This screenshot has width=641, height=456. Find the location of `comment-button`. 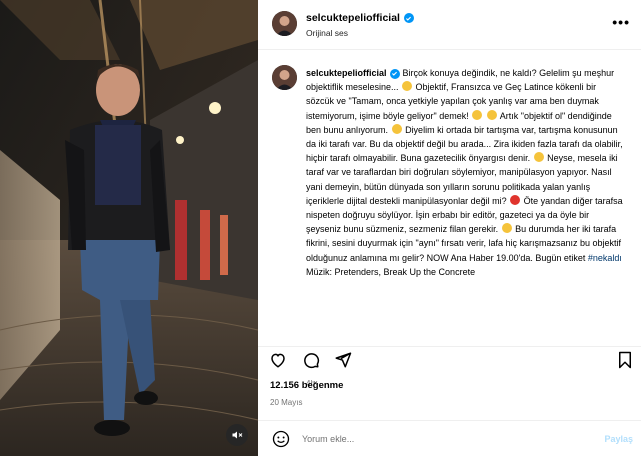

comment-button is located at coordinates (311, 362).